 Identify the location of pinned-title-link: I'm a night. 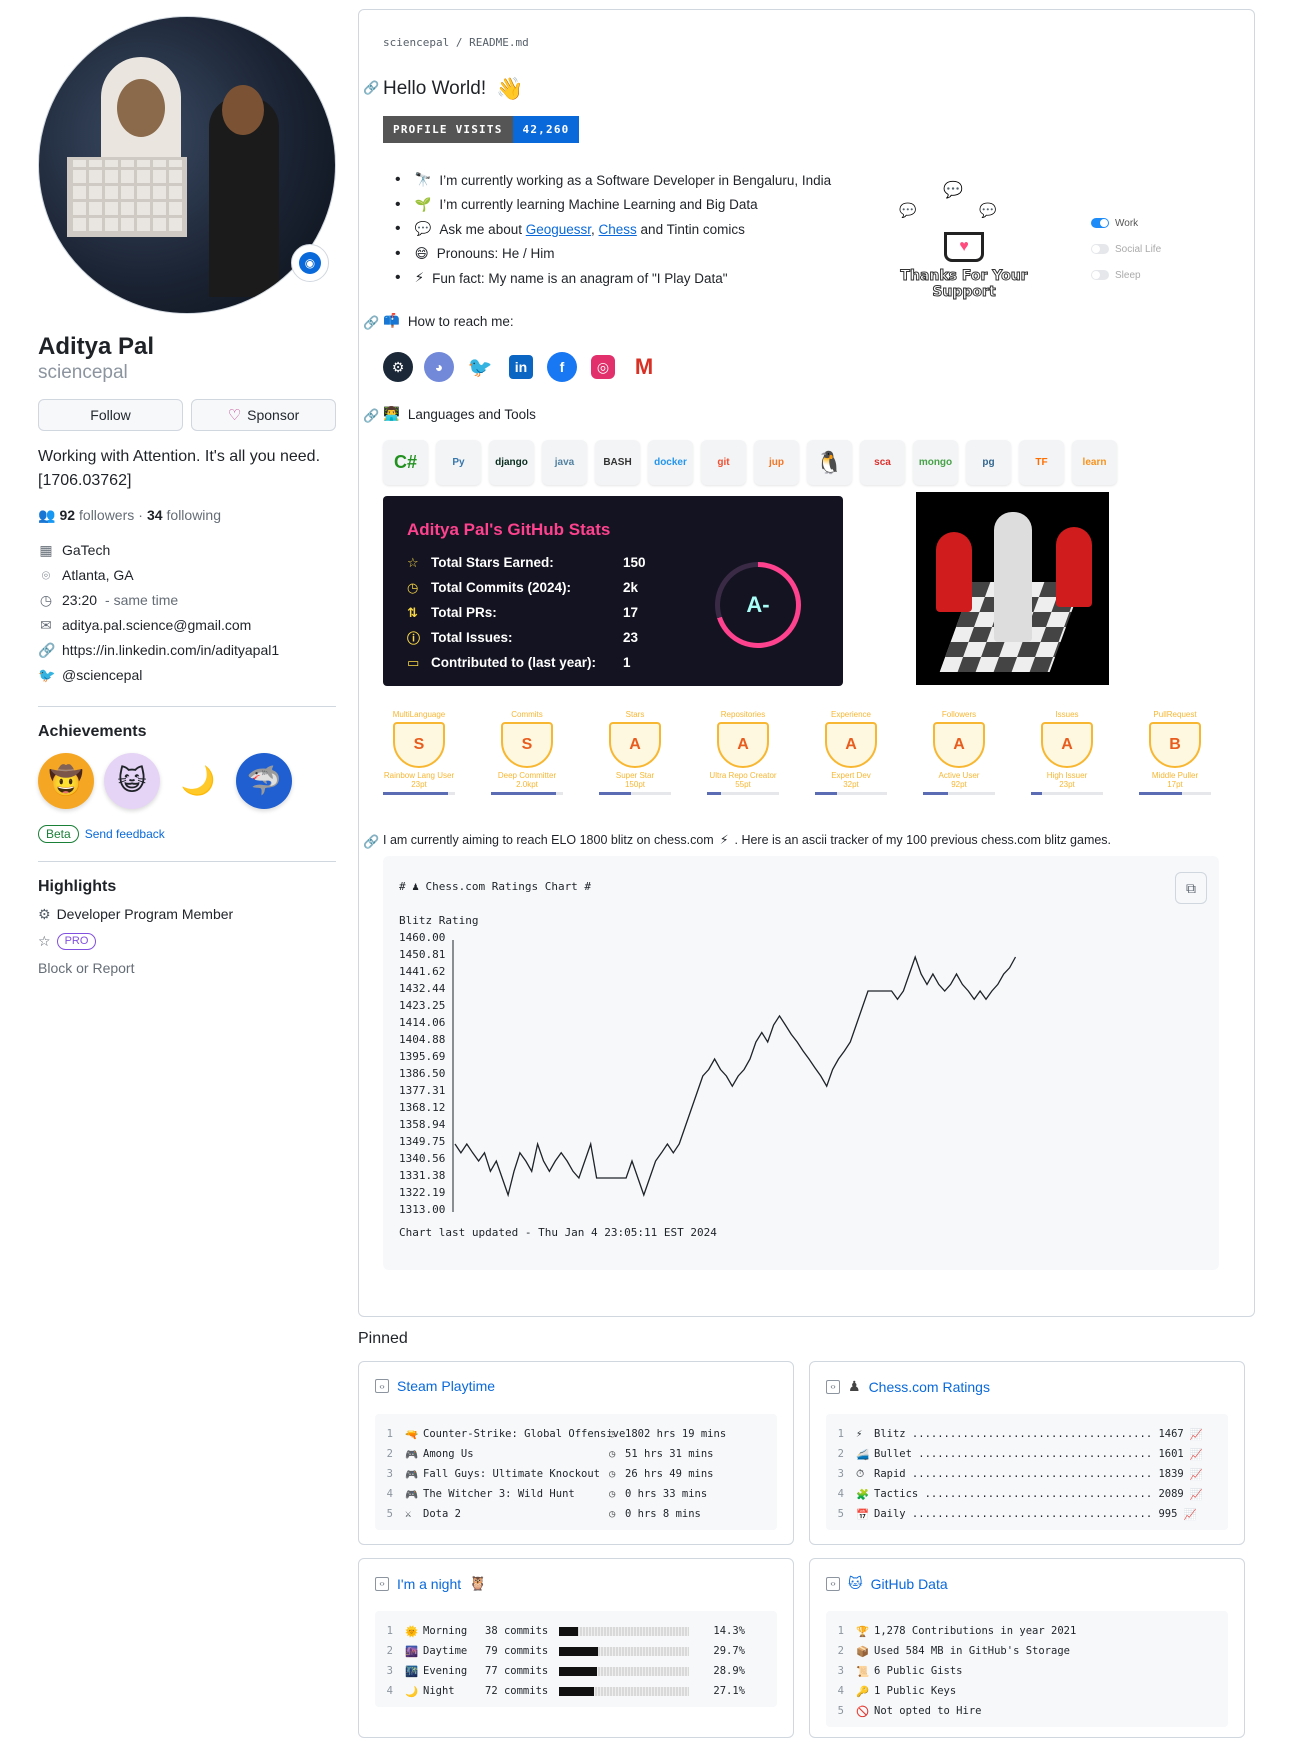
(429, 1584).